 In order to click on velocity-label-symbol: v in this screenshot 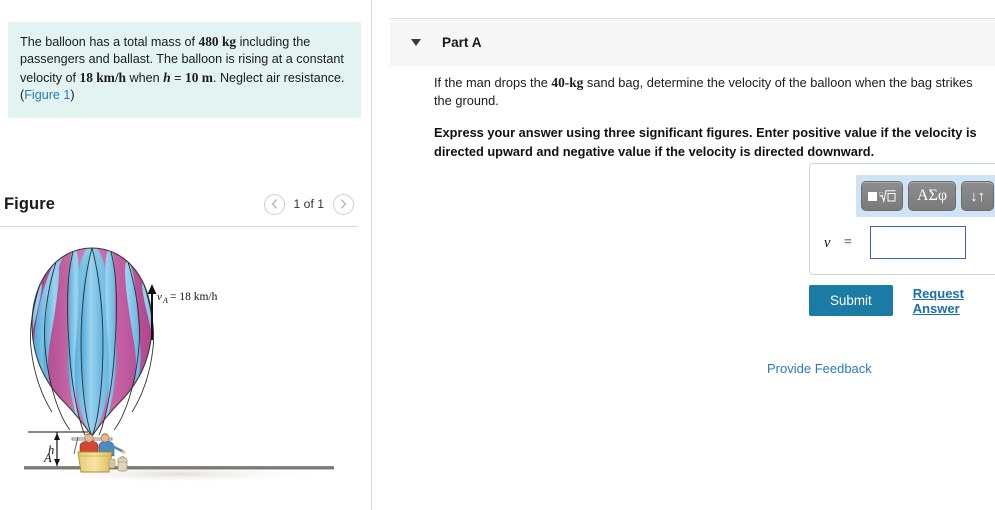, I will do `click(159, 297)`.